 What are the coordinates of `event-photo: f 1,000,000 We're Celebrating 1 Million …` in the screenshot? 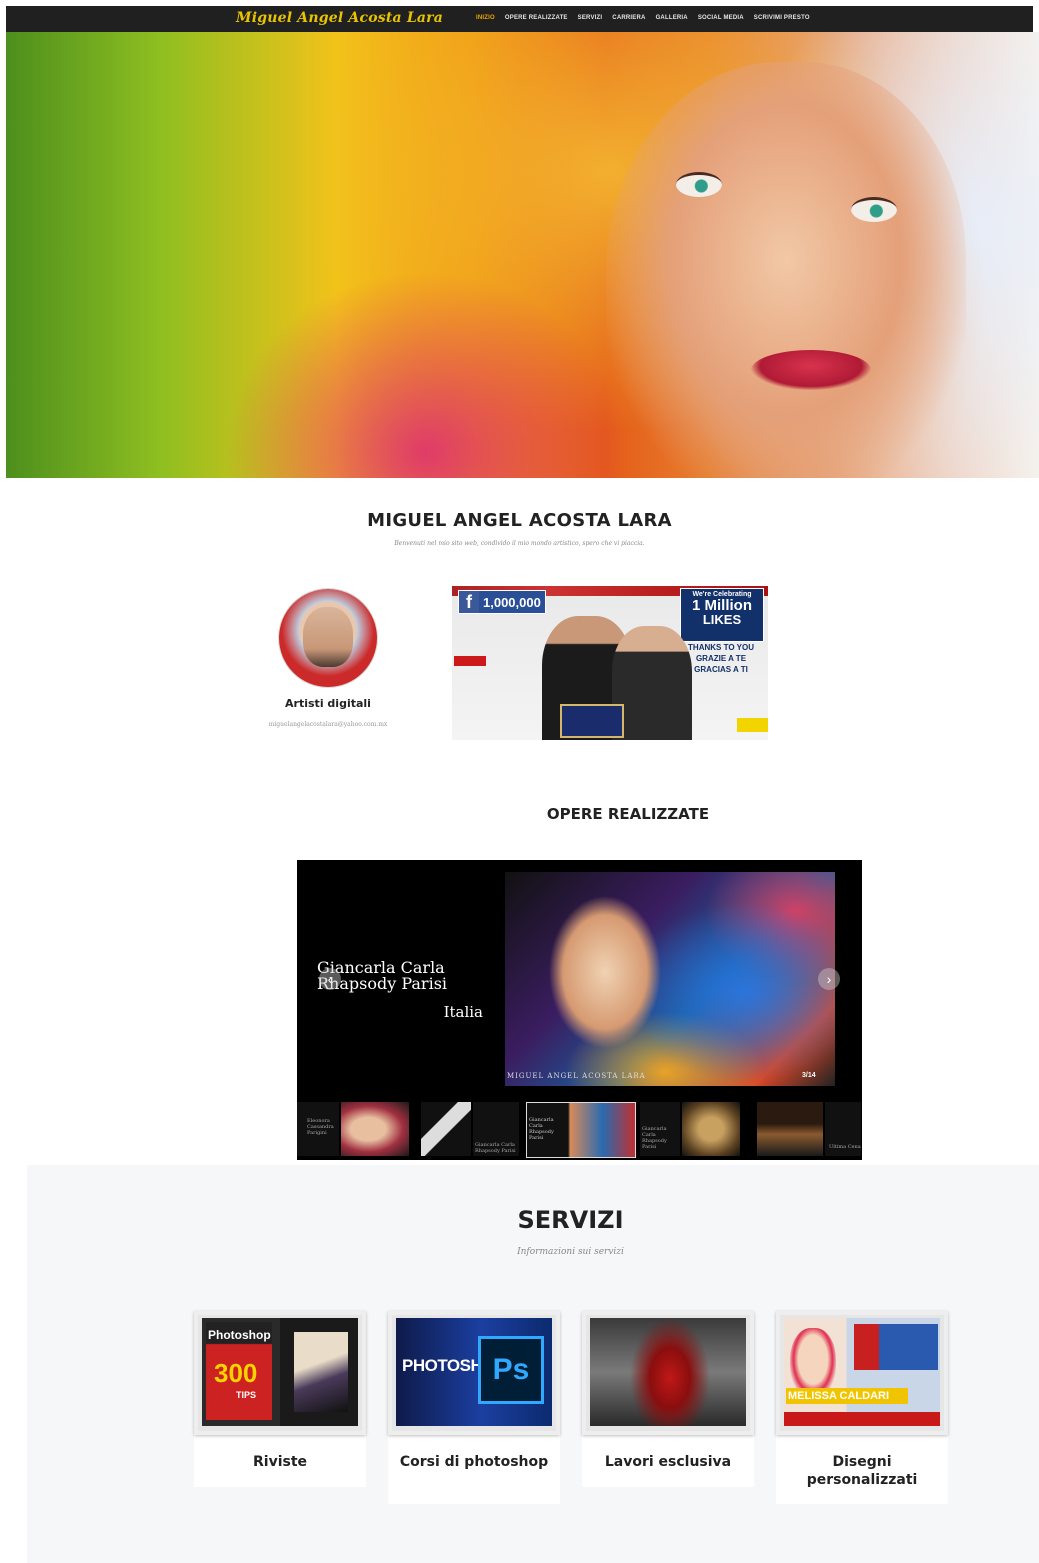 It's located at (610, 663).